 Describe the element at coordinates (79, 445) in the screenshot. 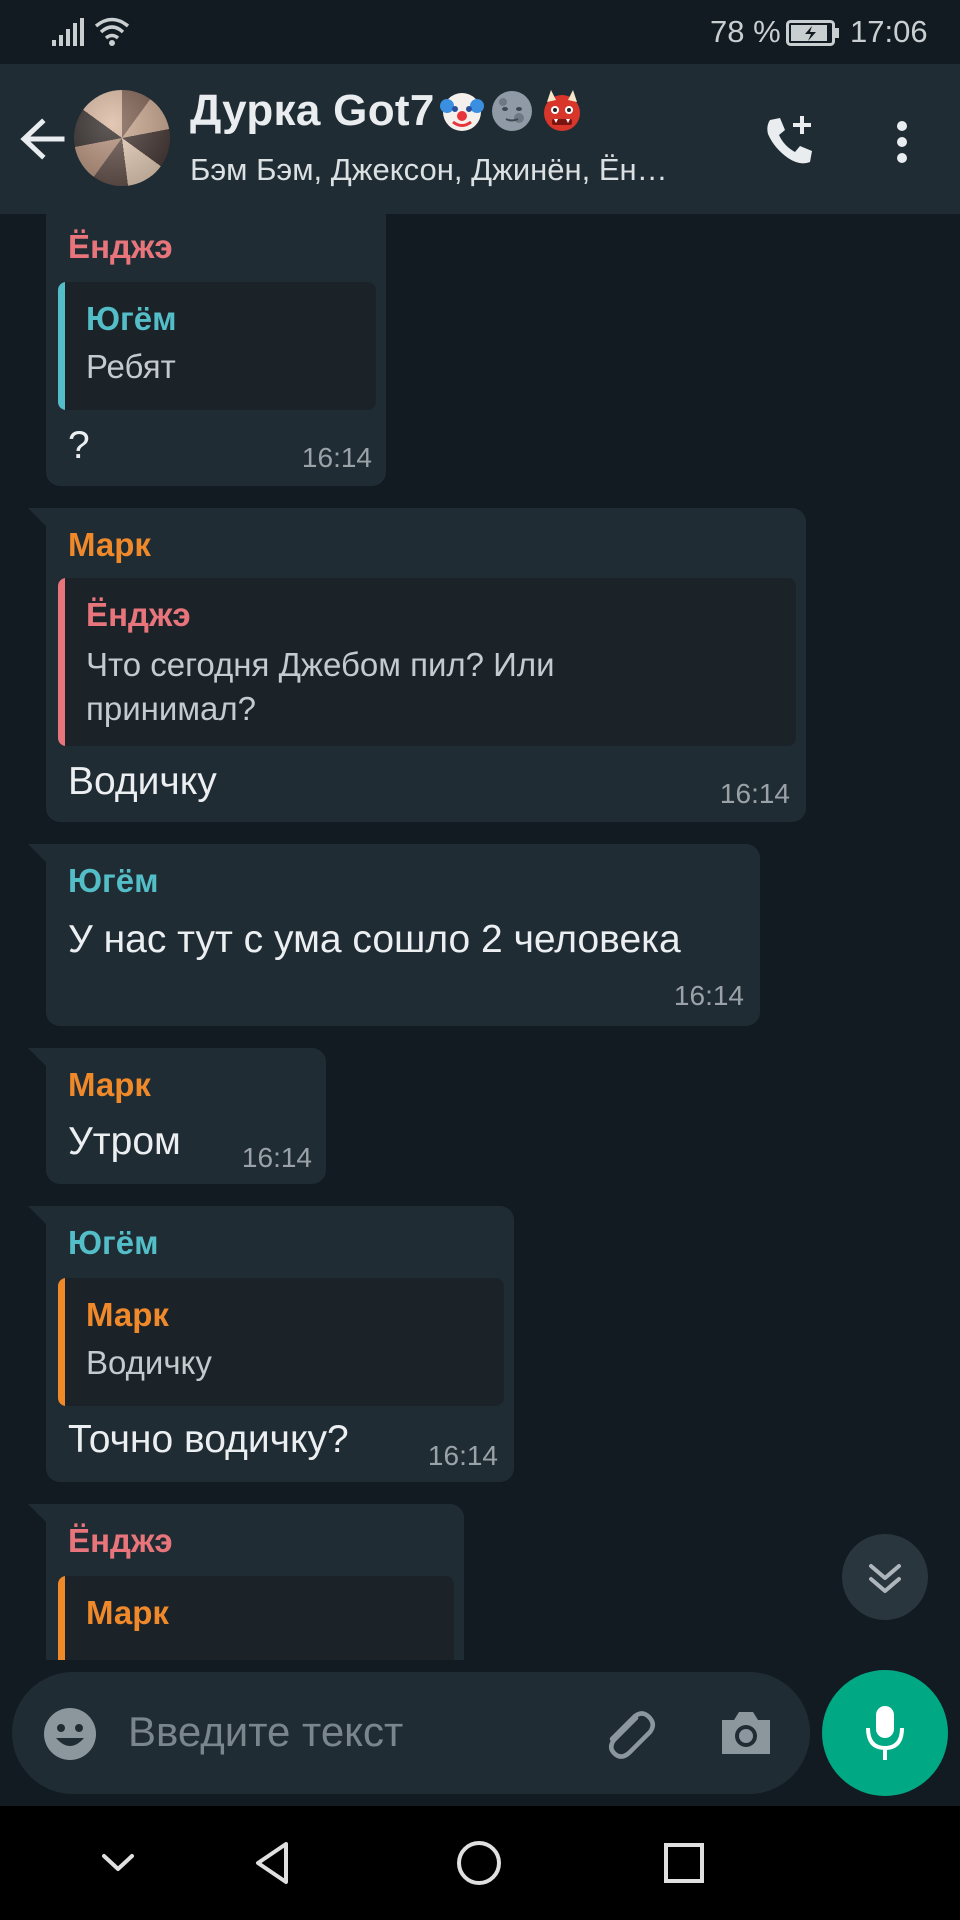

I see `message-text: ?` at that location.